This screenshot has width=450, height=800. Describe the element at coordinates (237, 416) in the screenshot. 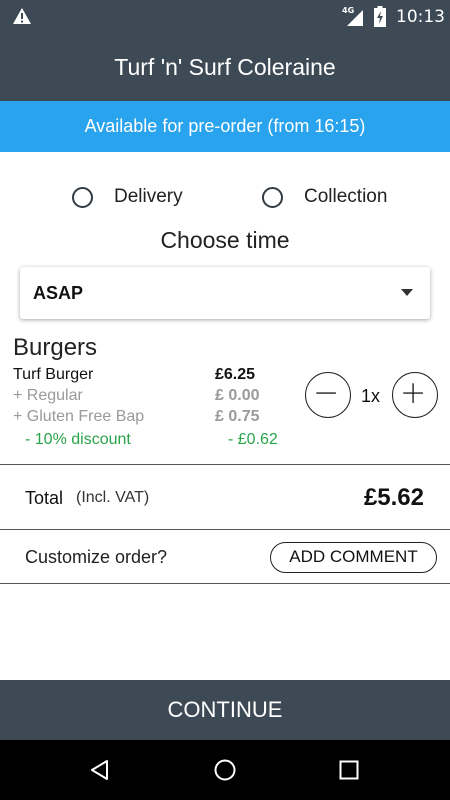

I see `option-price: £ 0.75` at that location.